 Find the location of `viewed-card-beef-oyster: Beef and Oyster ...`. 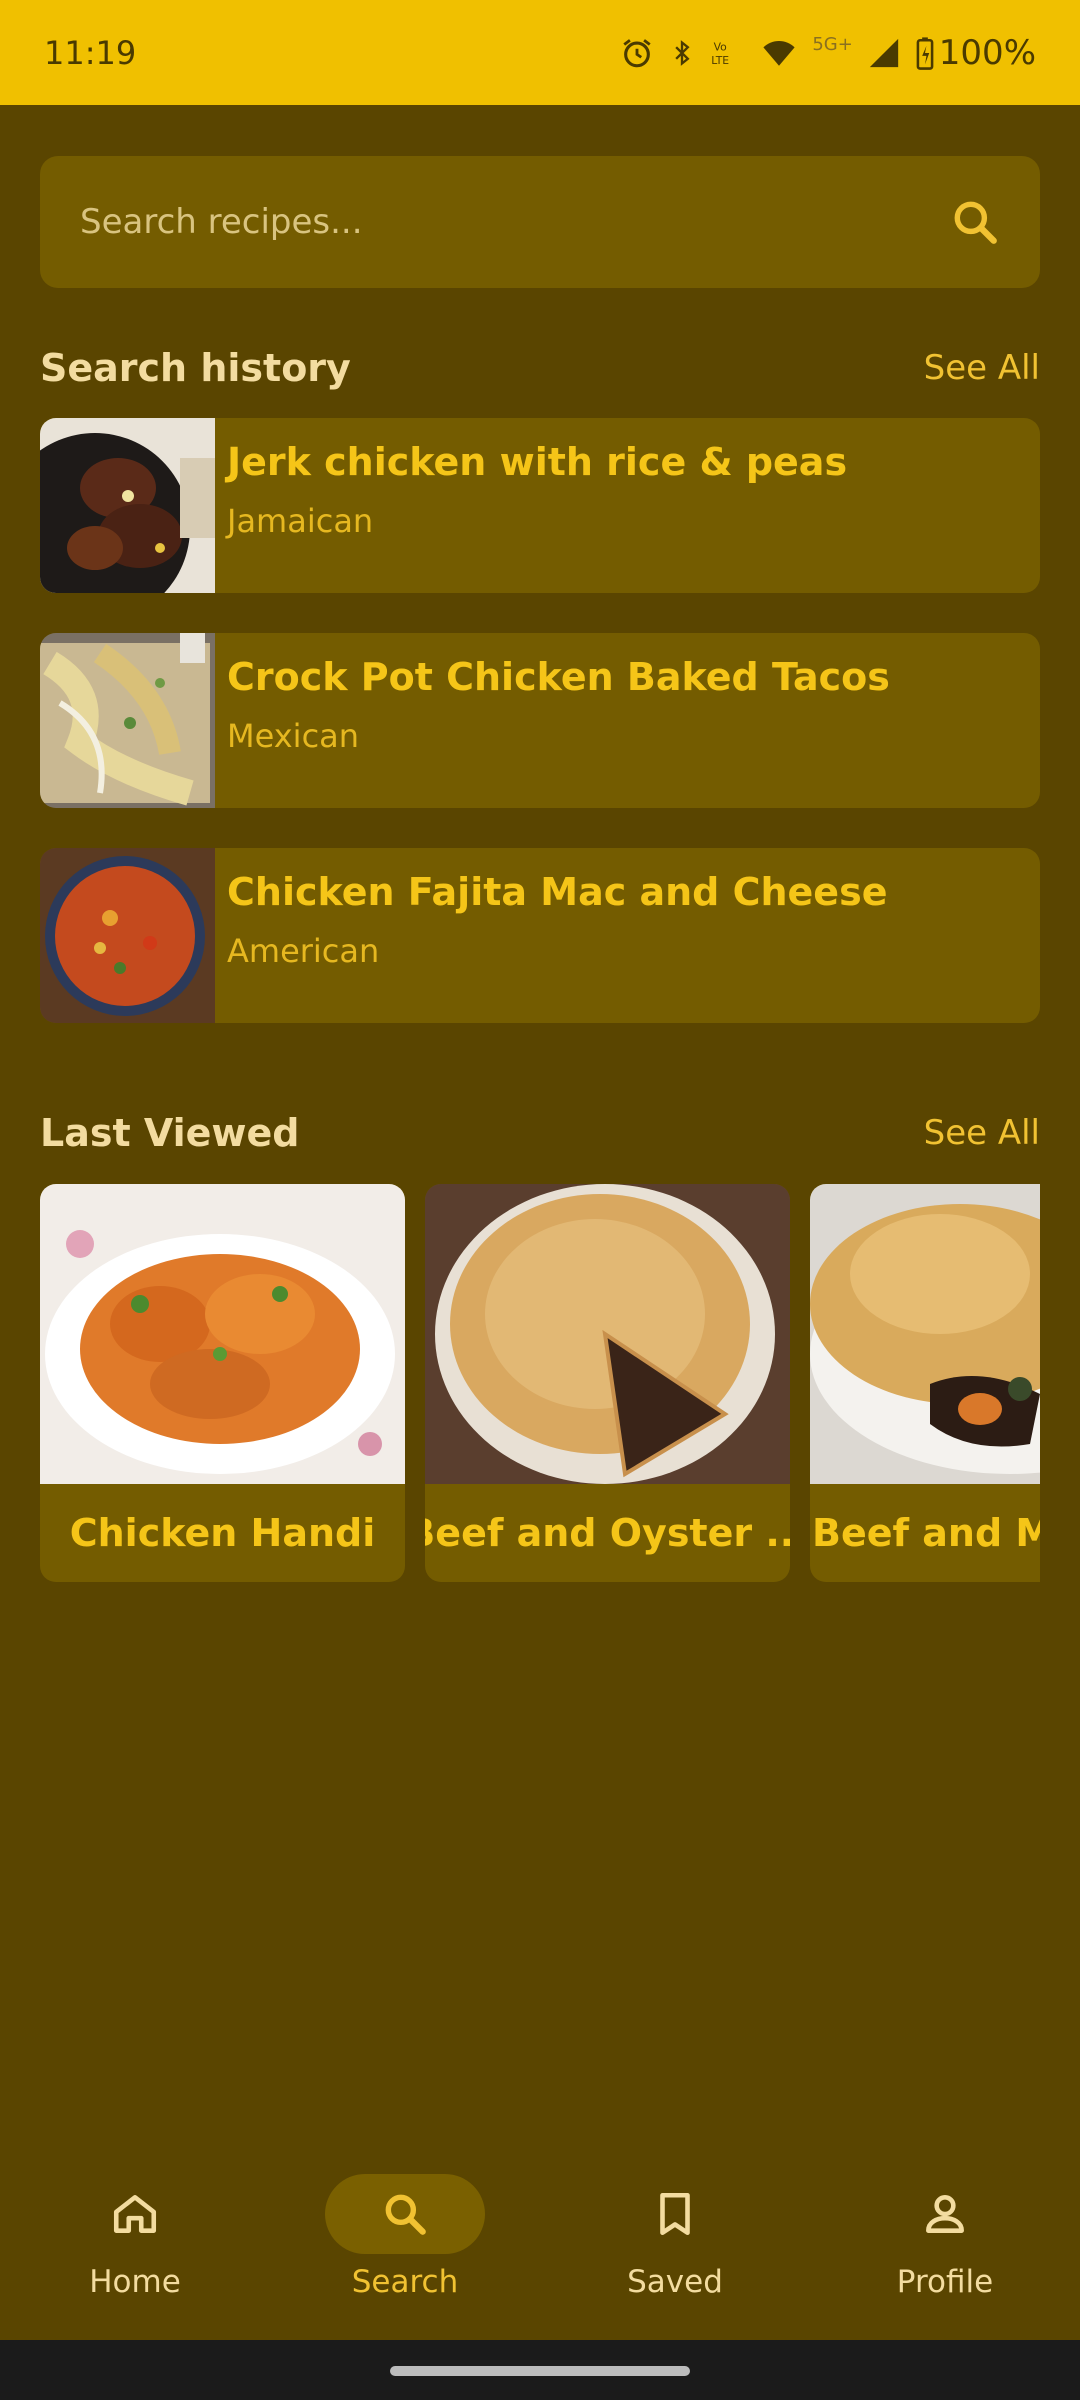

viewed-card-beef-oyster: Beef and Oyster ... is located at coordinates (607, 1383).